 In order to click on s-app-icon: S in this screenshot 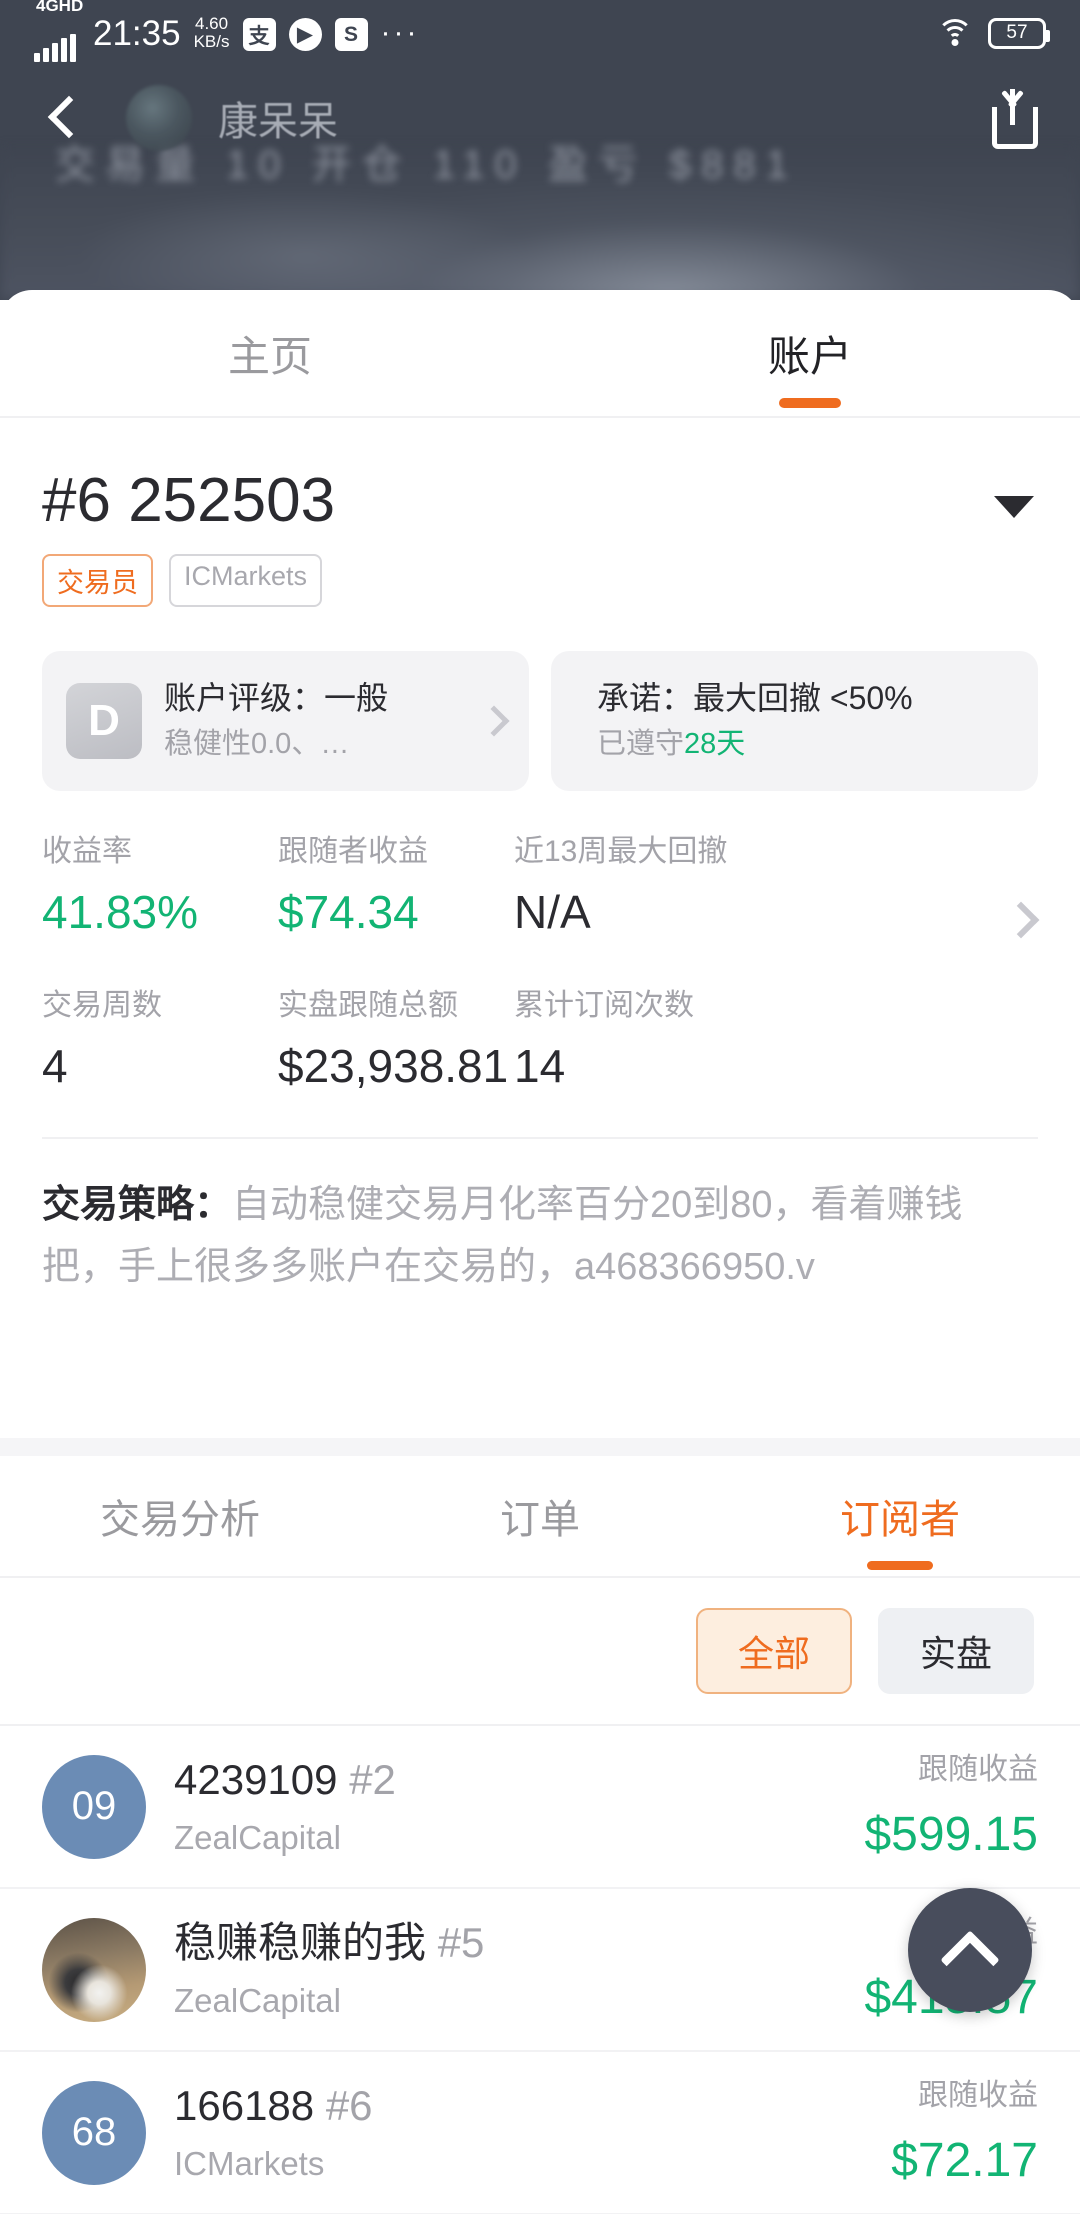, I will do `click(351, 35)`.